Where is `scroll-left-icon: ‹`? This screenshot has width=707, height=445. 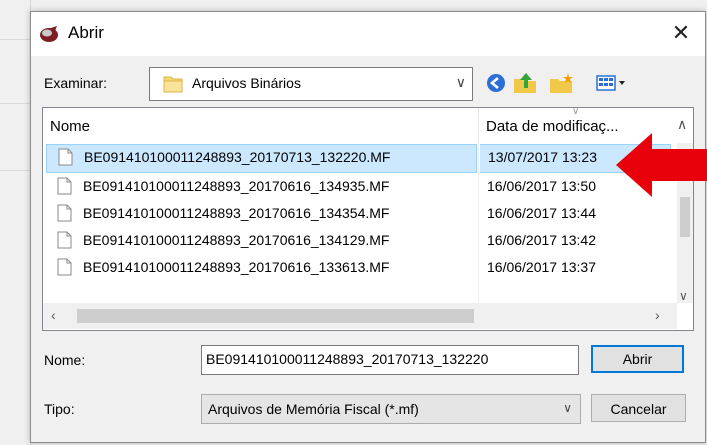
scroll-left-icon: ‹ is located at coordinates (53, 315).